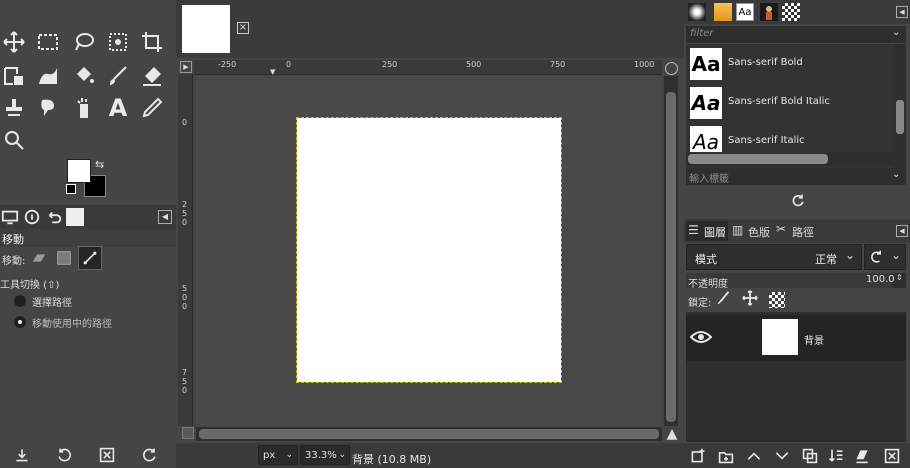 The width and height of the screenshot is (910, 468). I want to click on eye-icon, so click(701, 337).